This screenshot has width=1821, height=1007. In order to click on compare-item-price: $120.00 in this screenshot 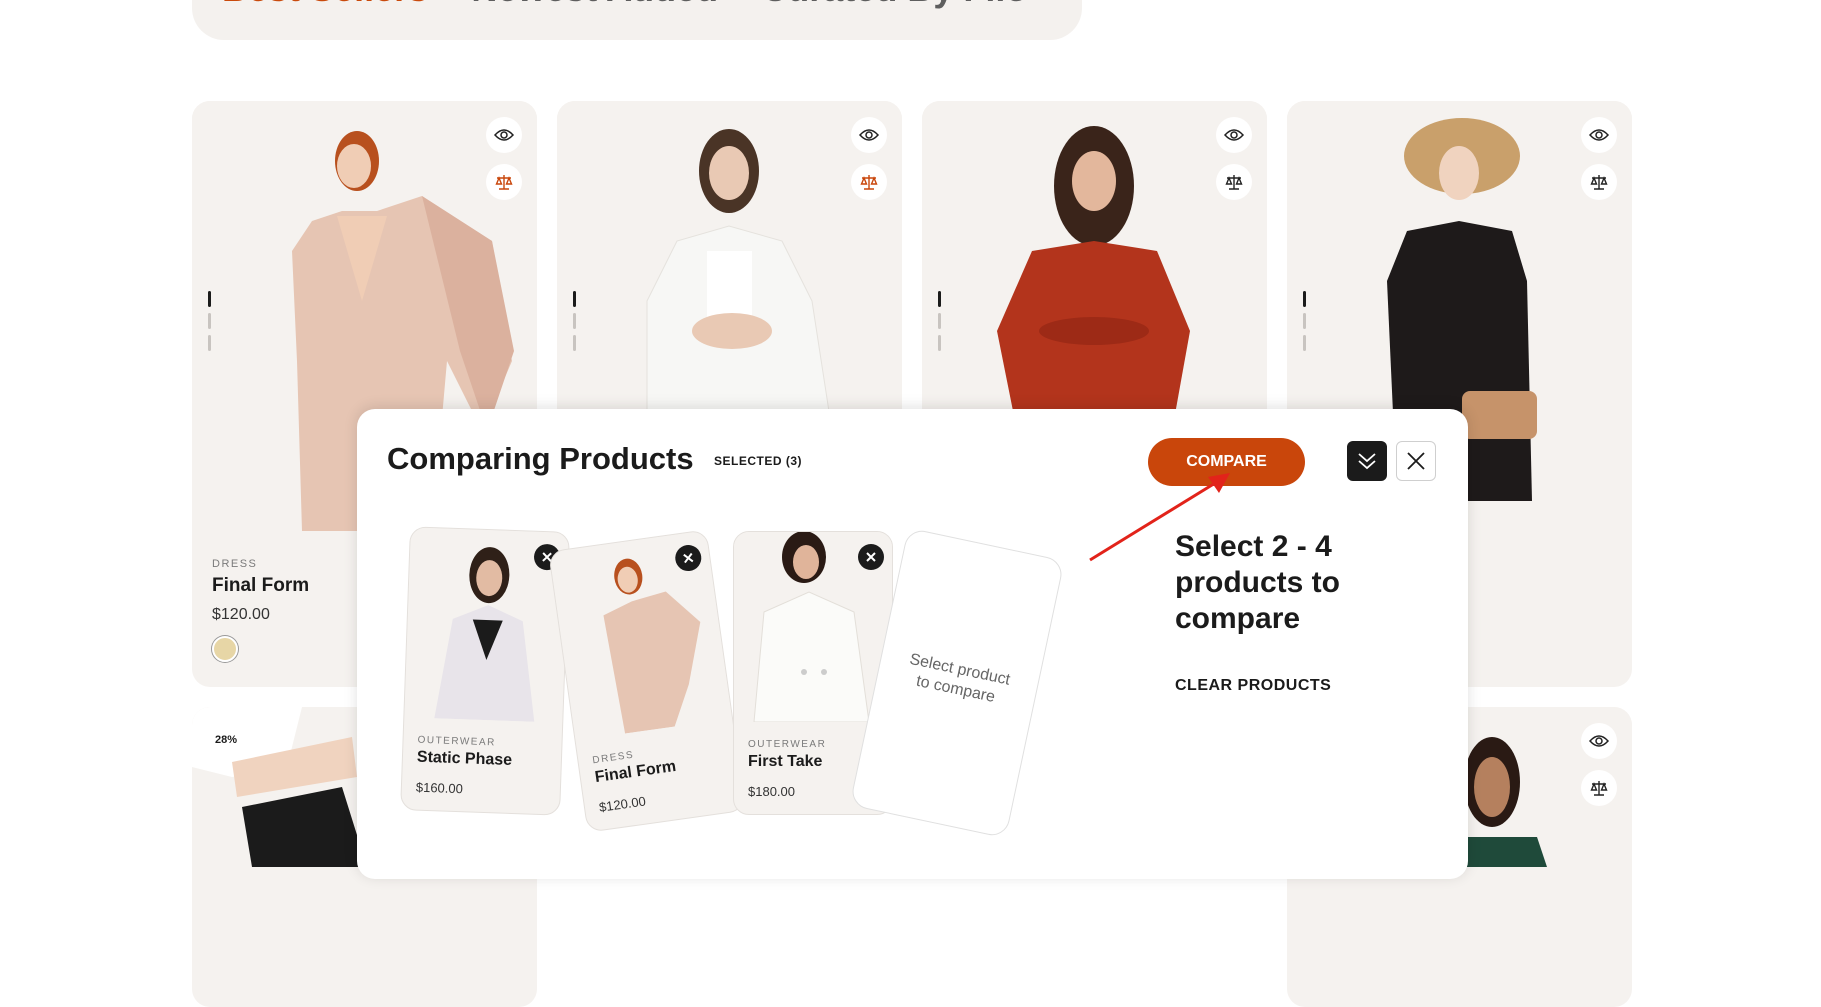, I will do `click(622, 804)`.